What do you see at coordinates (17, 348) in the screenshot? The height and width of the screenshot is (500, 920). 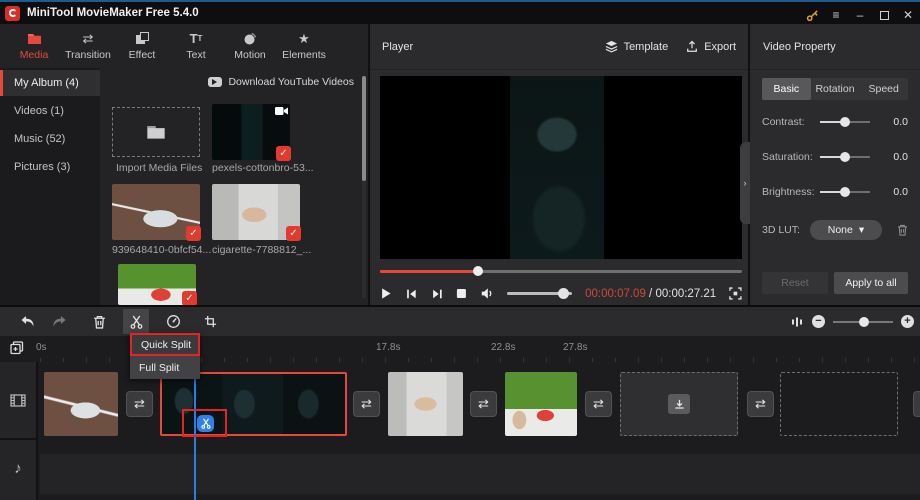 I see `add-to-timeline-icon` at bounding box center [17, 348].